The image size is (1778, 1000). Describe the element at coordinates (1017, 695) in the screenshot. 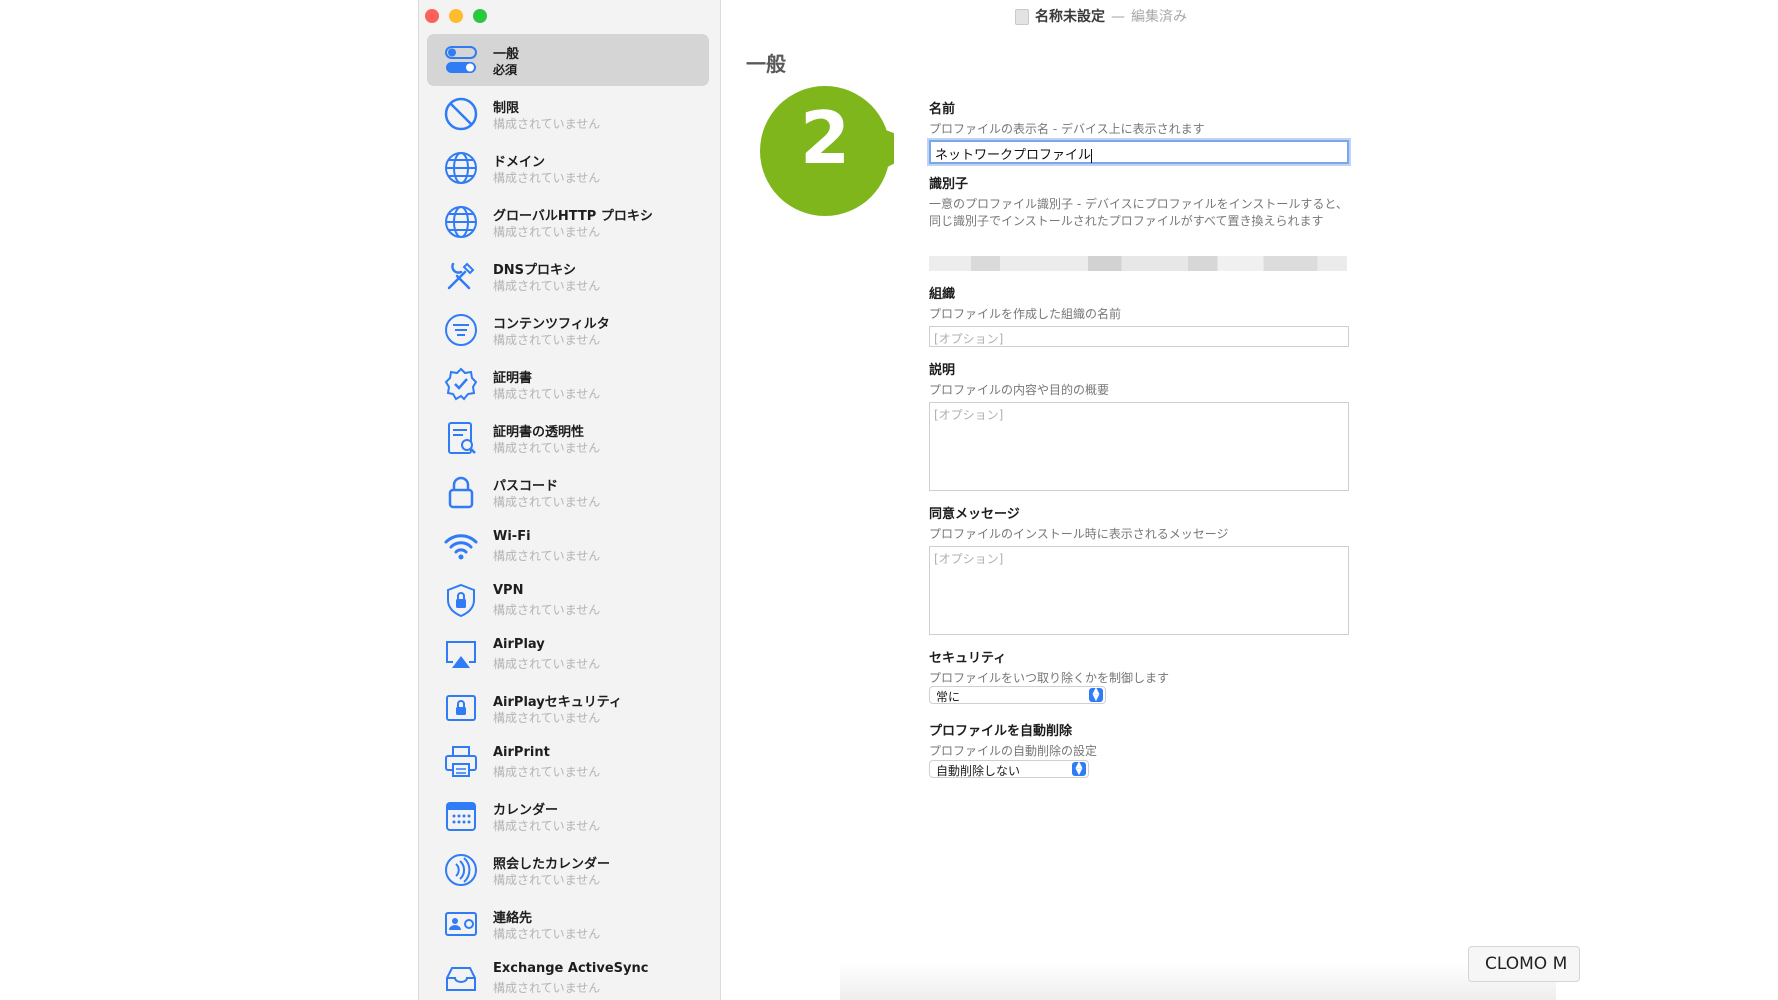

I see `security-popup: 常に ▲ ▼` at that location.